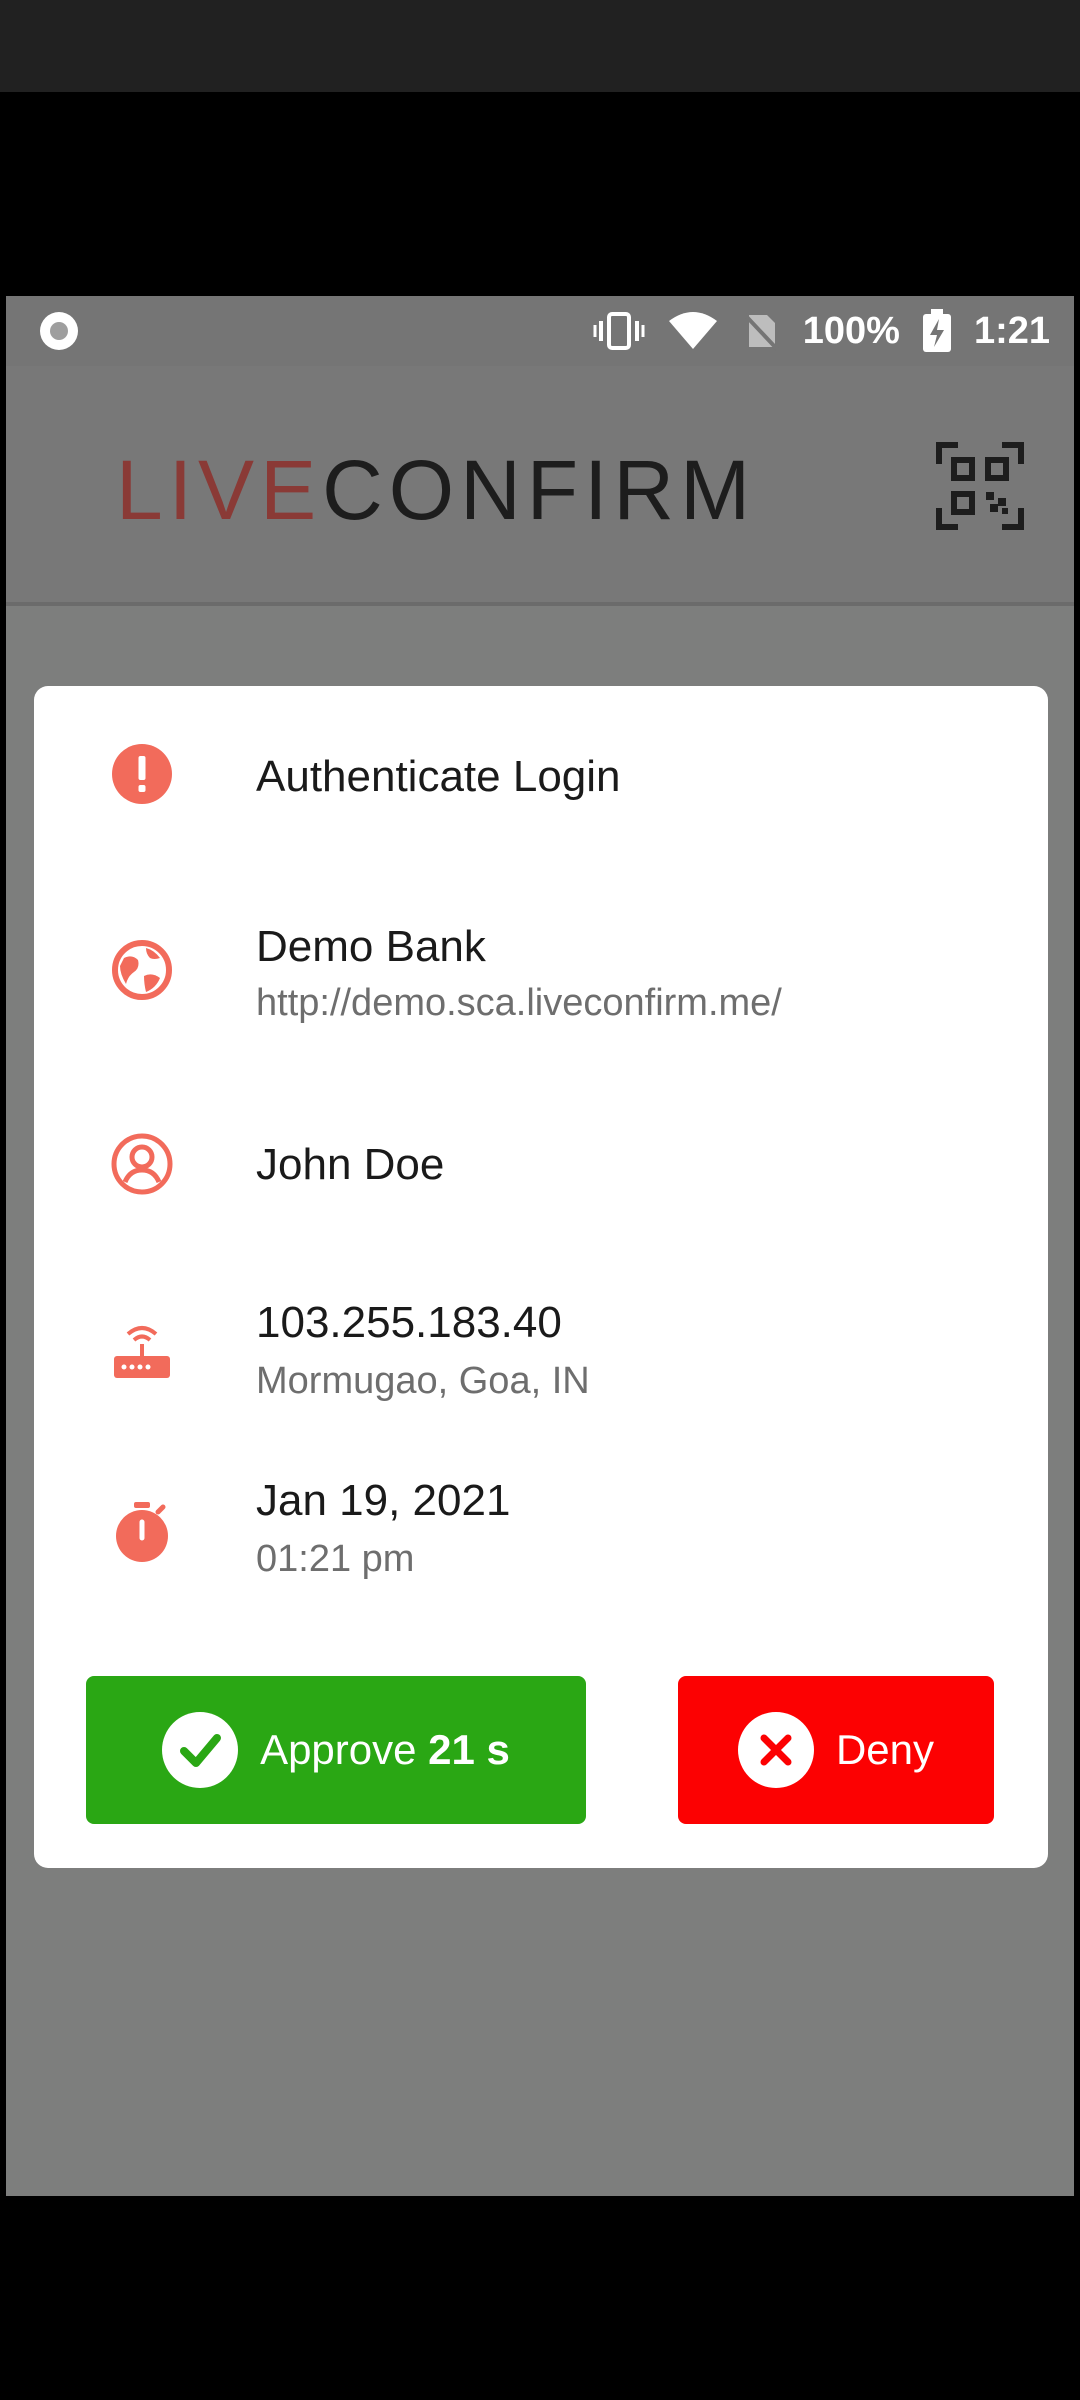 The height and width of the screenshot is (2400, 1080). What do you see at coordinates (851, 330) in the screenshot?
I see `battery-percent: 100%` at bounding box center [851, 330].